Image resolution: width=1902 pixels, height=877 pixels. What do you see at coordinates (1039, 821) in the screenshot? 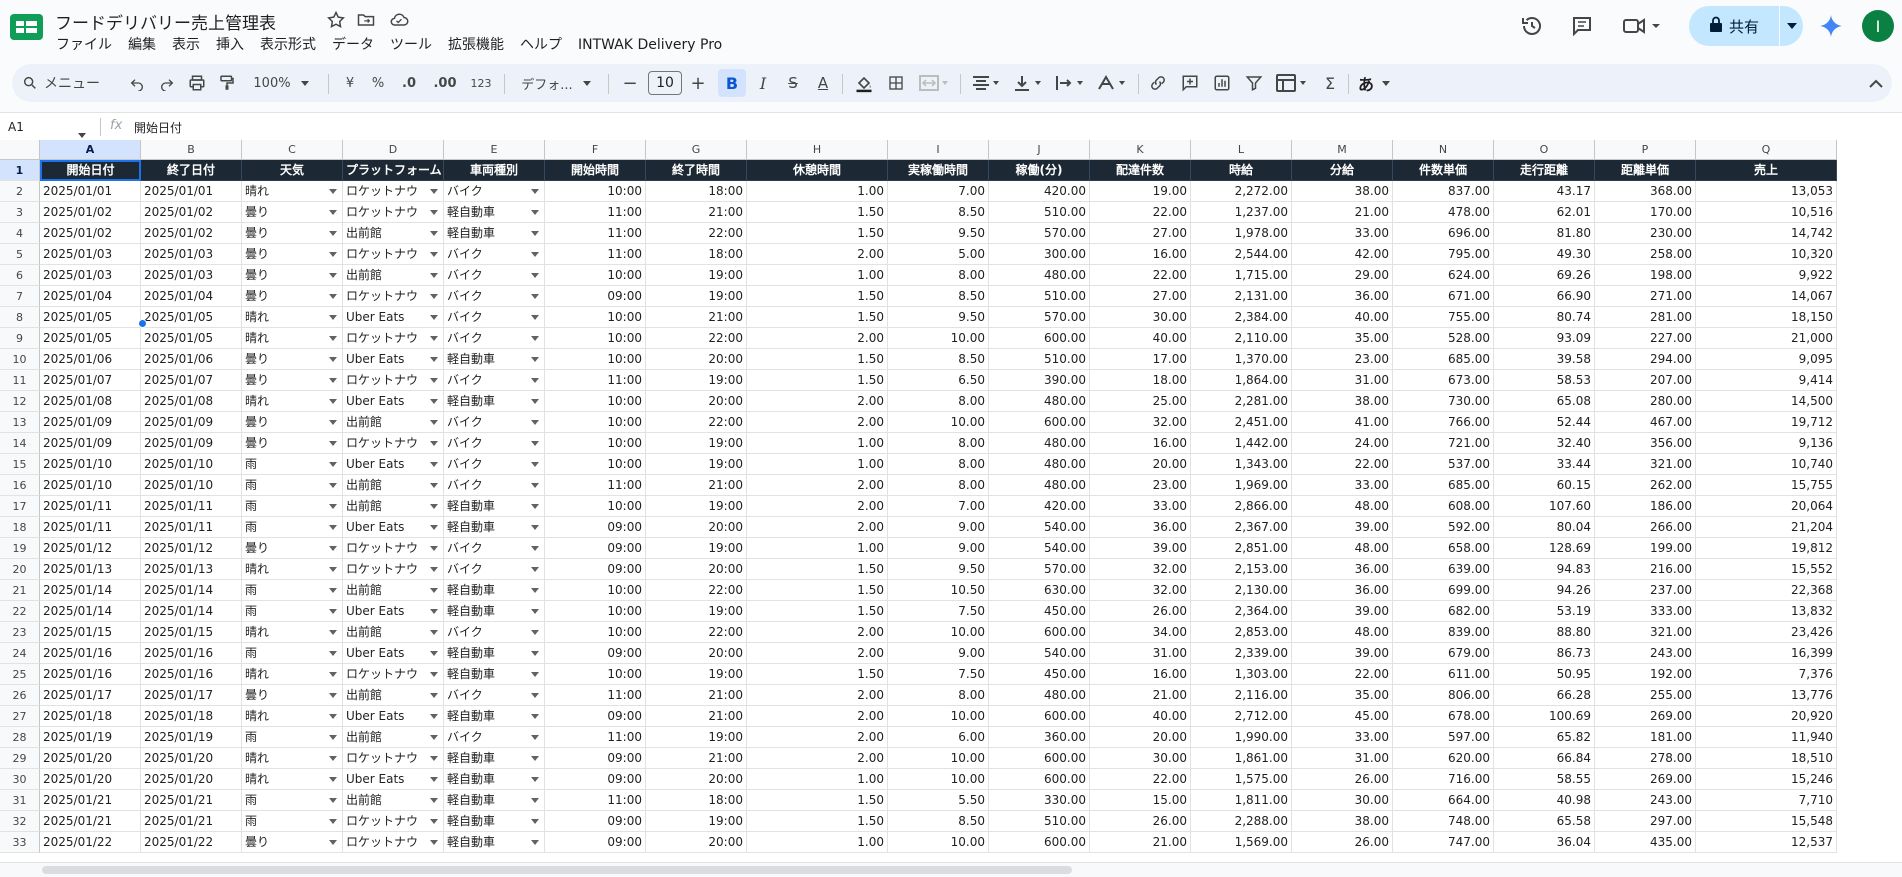
I see `cell-j: 510.00` at bounding box center [1039, 821].